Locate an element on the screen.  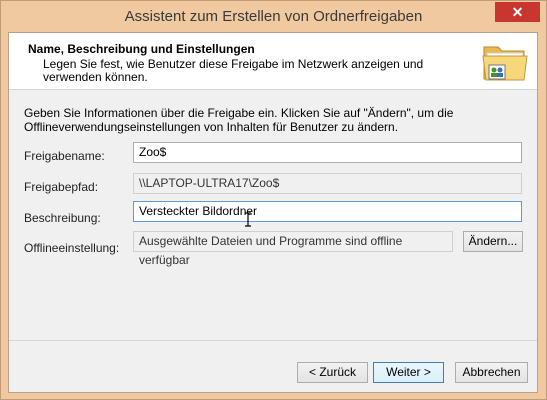
close-icon: ✕ is located at coordinates (517, 12).